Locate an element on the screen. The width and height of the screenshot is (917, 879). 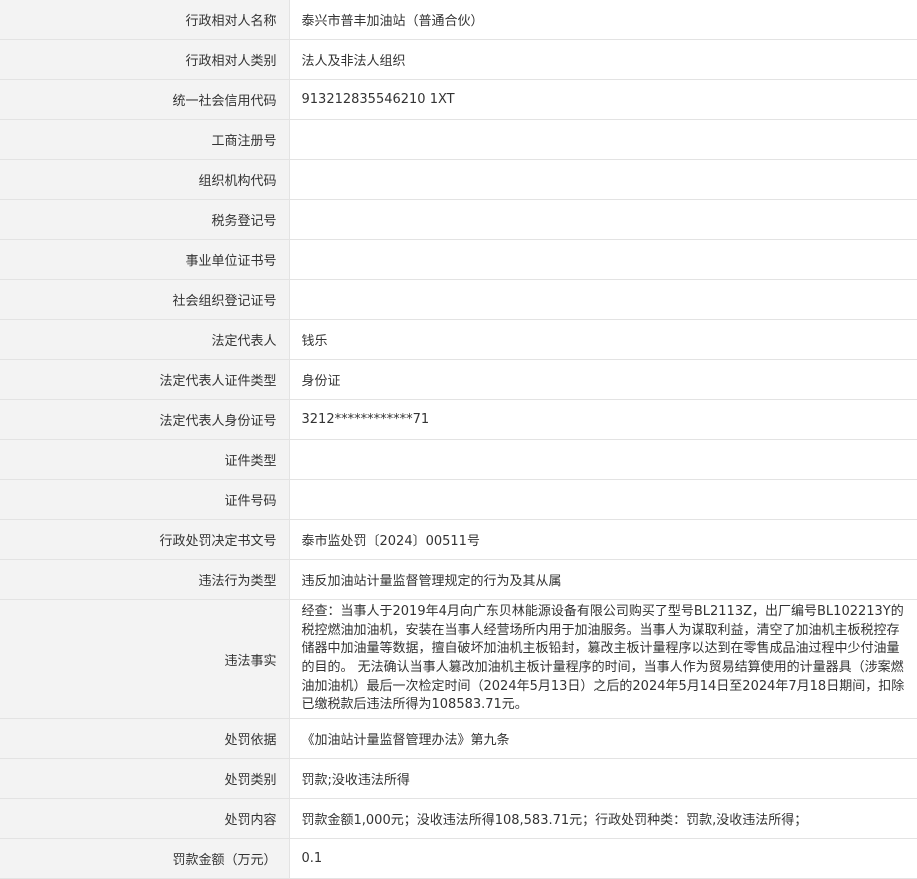
field-value: 0.1 is located at coordinates (603, 858).